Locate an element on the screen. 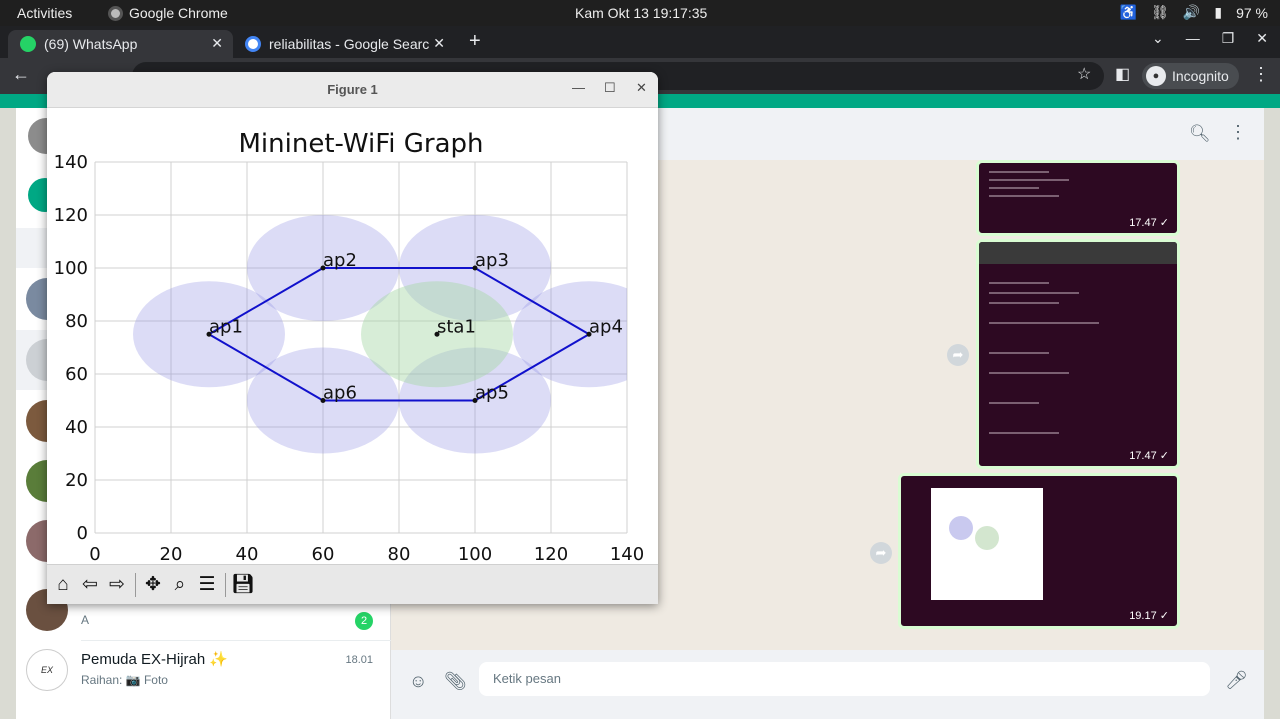 This screenshot has width=1280, height=719. node-label-ap2: ap2 is located at coordinates (340, 260).